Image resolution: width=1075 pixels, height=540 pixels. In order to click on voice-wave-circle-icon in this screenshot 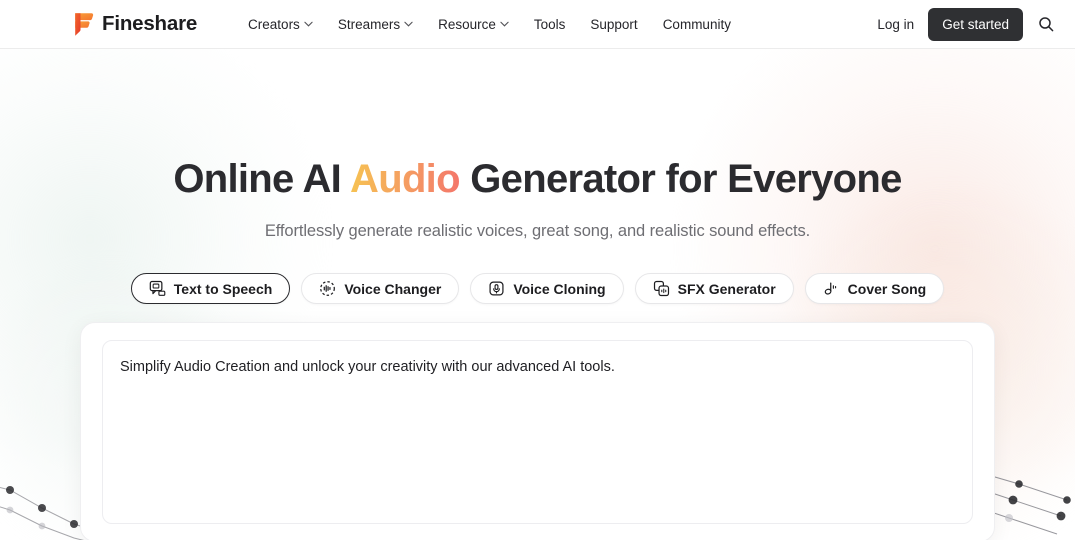, I will do `click(328, 289)`.